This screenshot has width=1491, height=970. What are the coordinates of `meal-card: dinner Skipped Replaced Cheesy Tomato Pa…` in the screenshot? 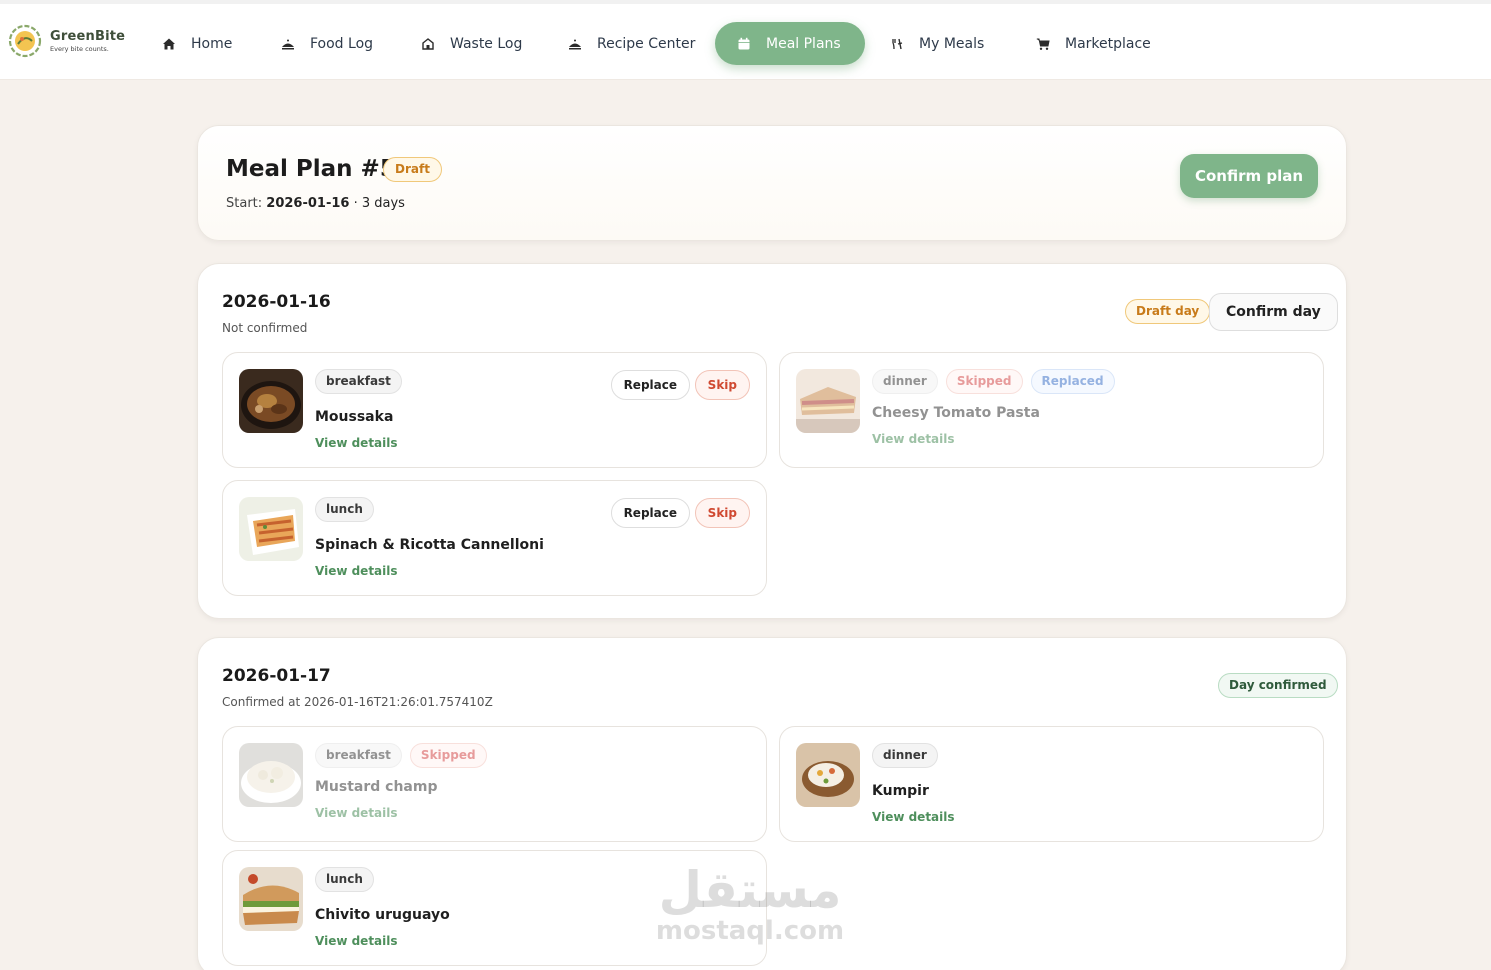 It's located at (1051, 410).